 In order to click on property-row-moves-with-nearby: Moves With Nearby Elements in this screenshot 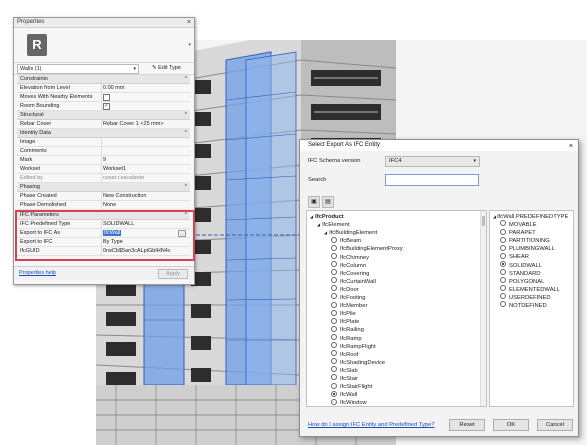, I will do `click(103, 97)`.